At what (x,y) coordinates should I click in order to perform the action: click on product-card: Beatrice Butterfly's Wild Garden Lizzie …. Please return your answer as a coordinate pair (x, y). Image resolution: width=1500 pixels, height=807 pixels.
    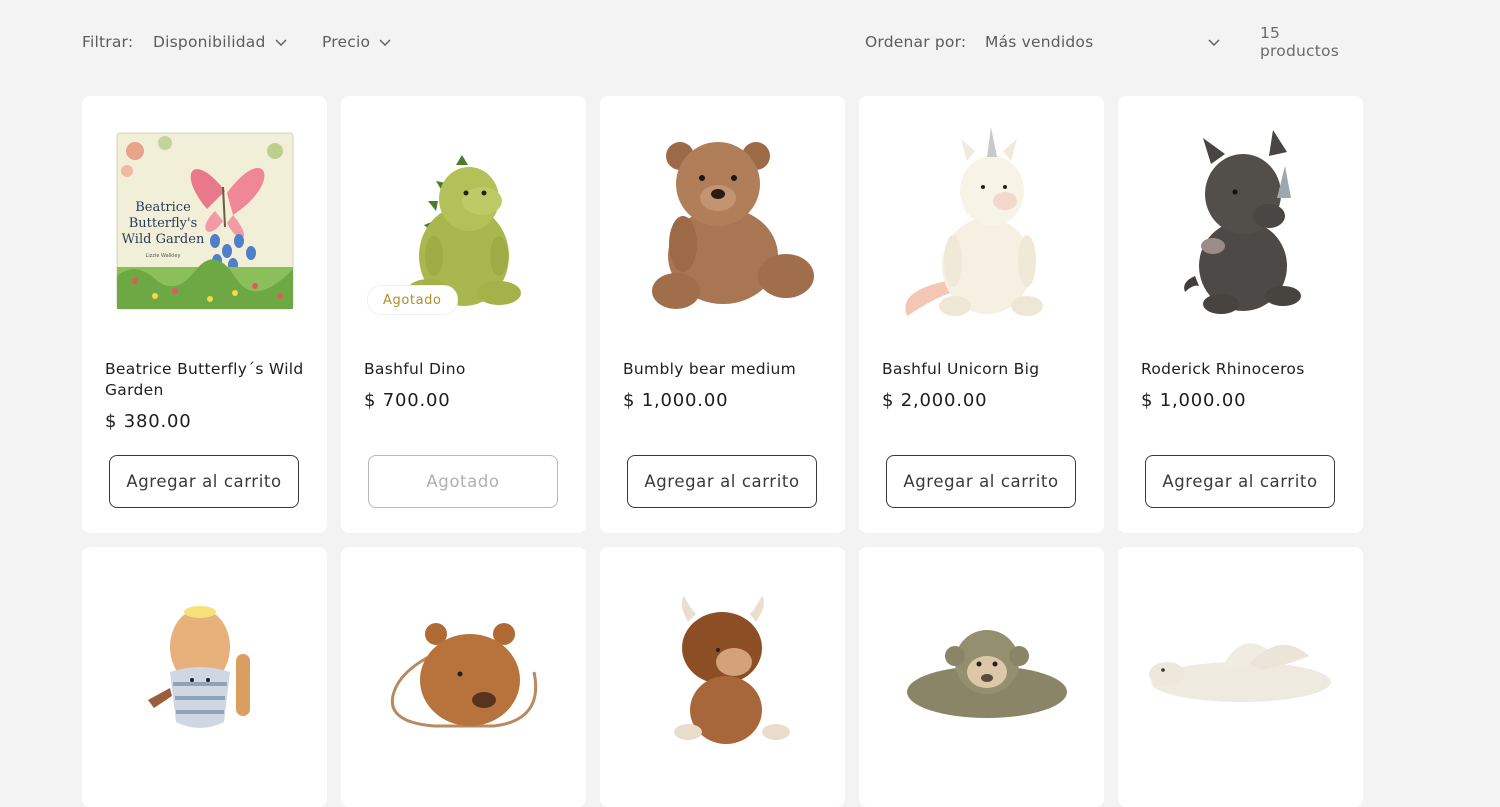
    Looking at the image, I should click on (204, 314).